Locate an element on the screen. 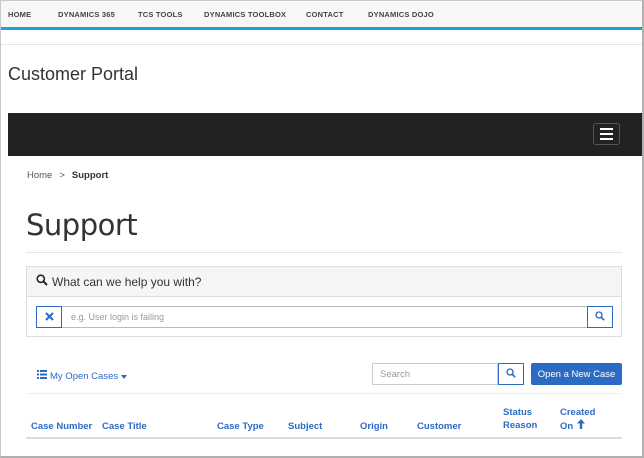 The height and width of the screenshot is (458, 644). column-header-line2-wrap: On is located at coordinates (577, 426).